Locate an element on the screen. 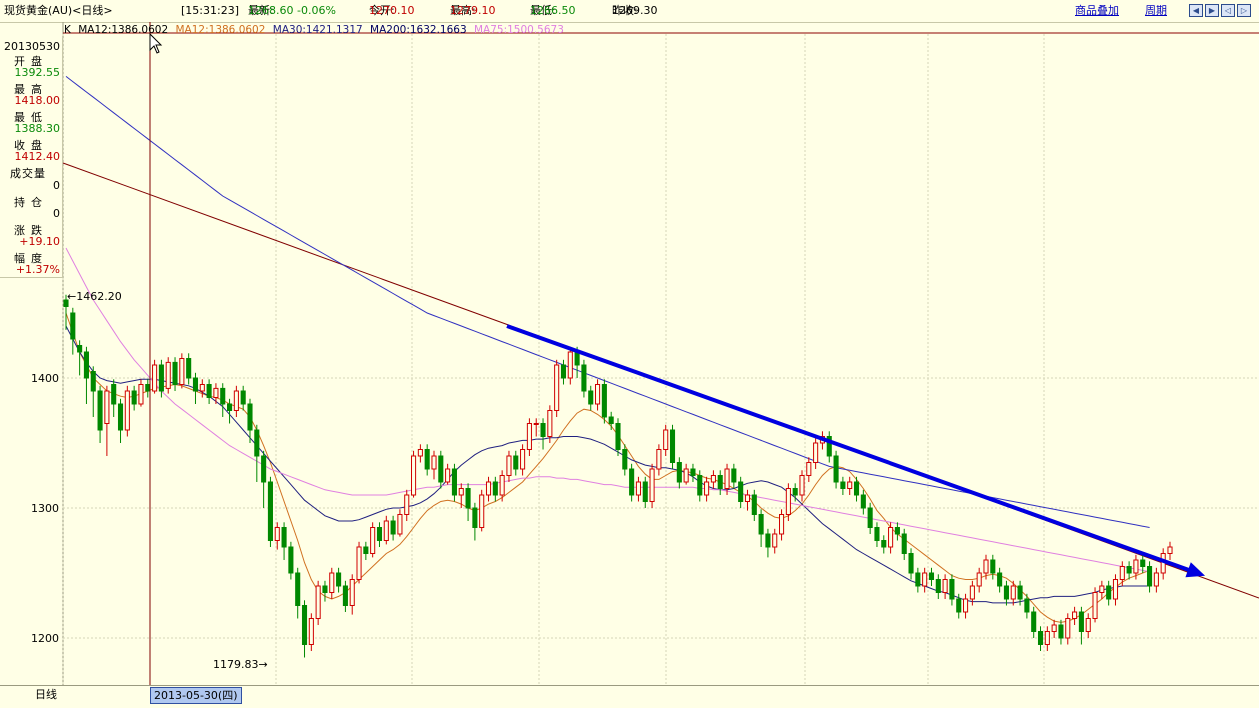  info-volume-value: 0 is located at coordinates (56, 185).